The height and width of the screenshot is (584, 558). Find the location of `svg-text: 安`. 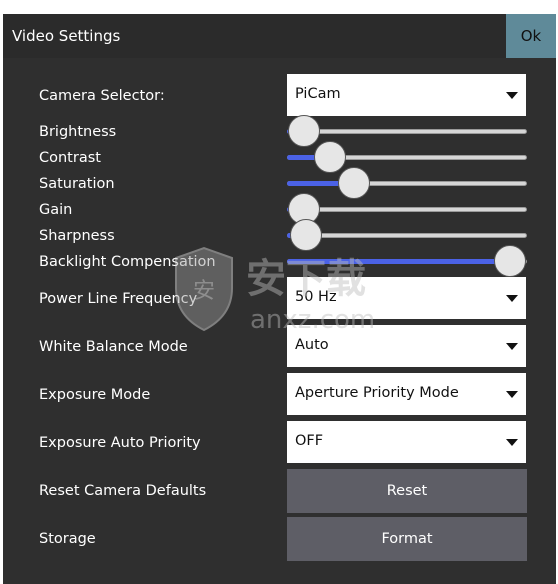

svg-text: 安 is located at coordinates (204, 291).